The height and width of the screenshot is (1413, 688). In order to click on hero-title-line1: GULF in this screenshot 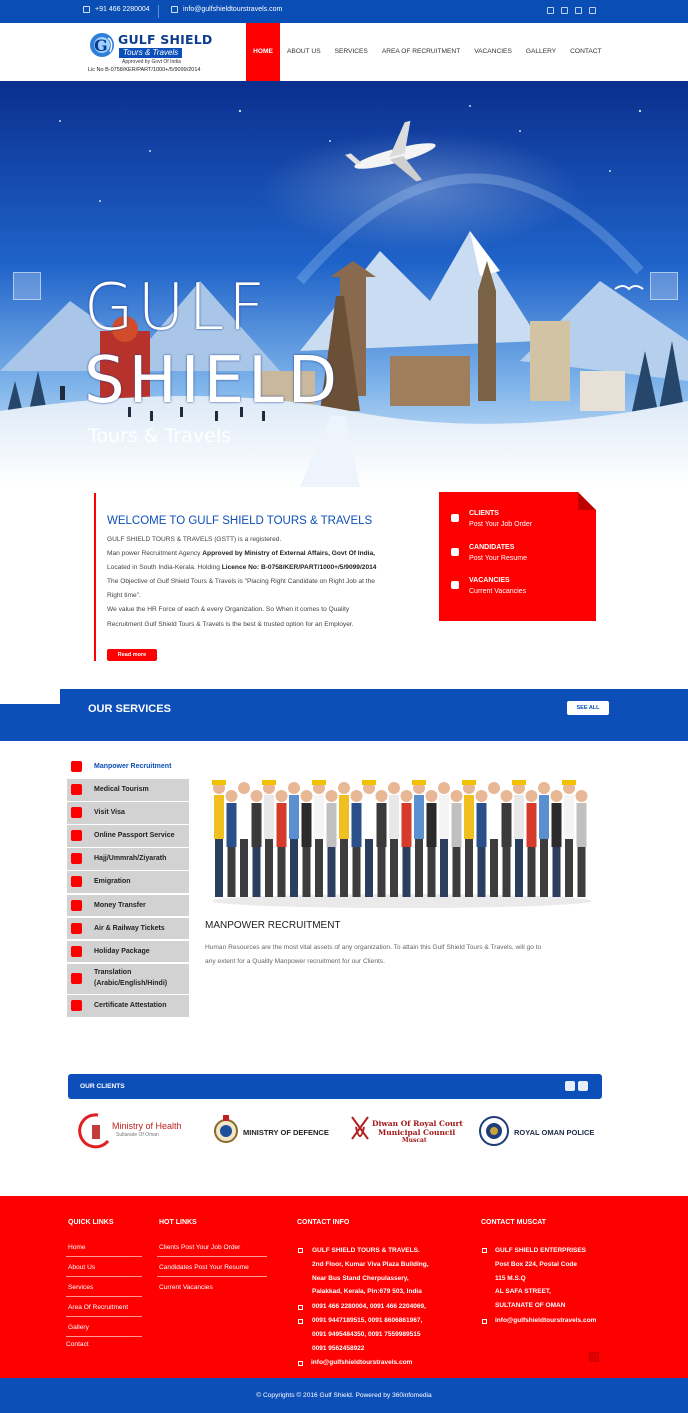, I will do `click(176, 308)`.